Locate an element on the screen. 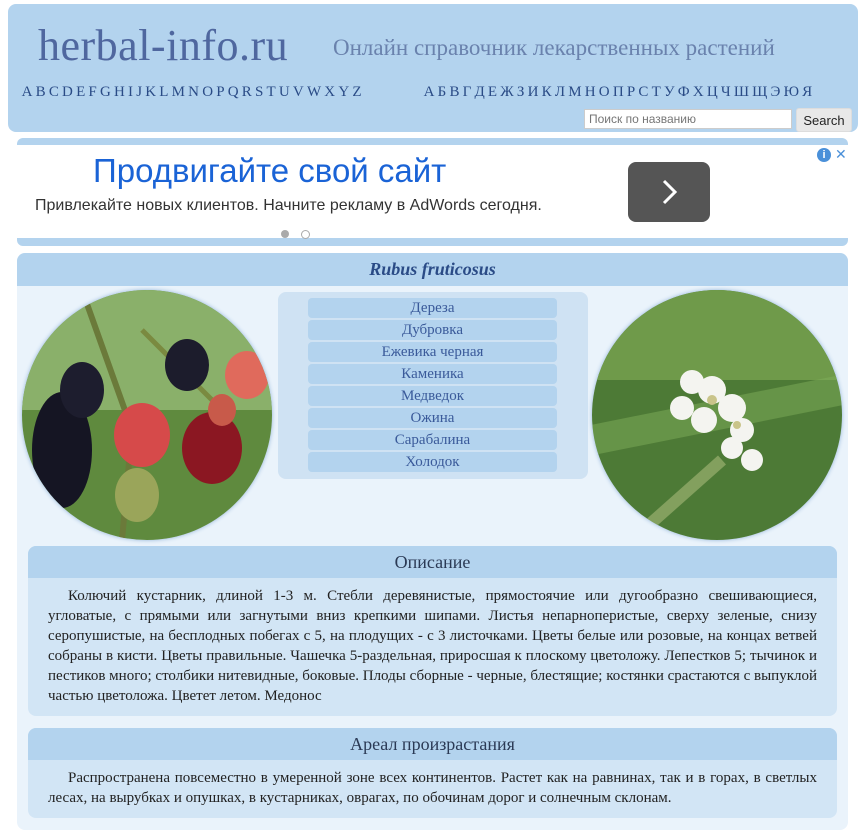  cyrillic-letter-link: Ж is located at coordinates (507, 92).